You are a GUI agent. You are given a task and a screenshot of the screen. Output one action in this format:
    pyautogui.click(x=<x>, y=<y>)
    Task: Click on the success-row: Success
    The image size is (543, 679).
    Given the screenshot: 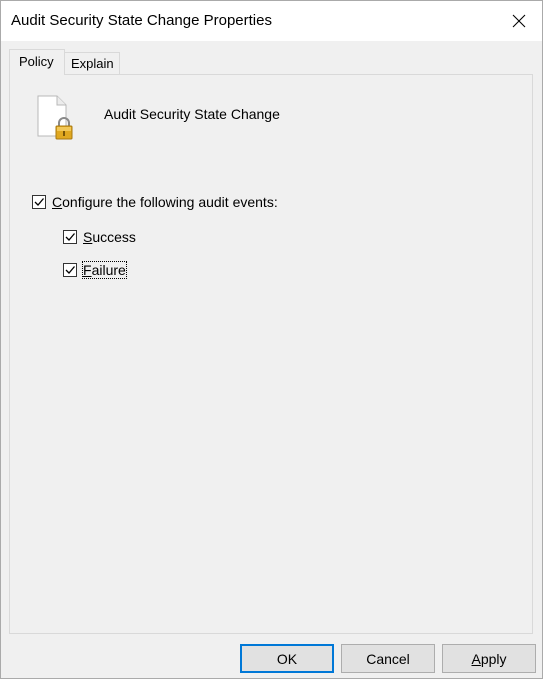 What is the action you would take?
    pyautogui.click(x=99, y=237)
    